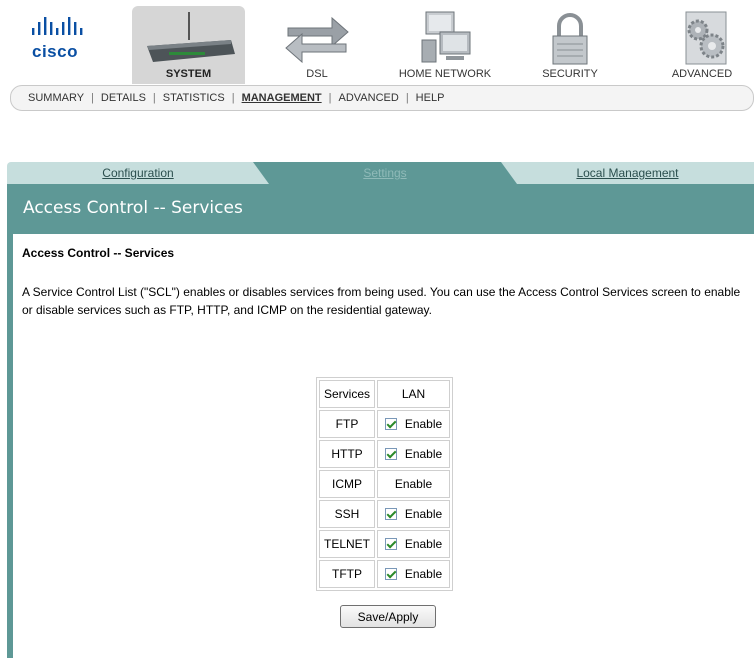 The width and height of the screenshot is (754, 658). Describe the element at coordinates (317, 74) in the screenshot. I see `nav-dsl-label: DSL` at that location.